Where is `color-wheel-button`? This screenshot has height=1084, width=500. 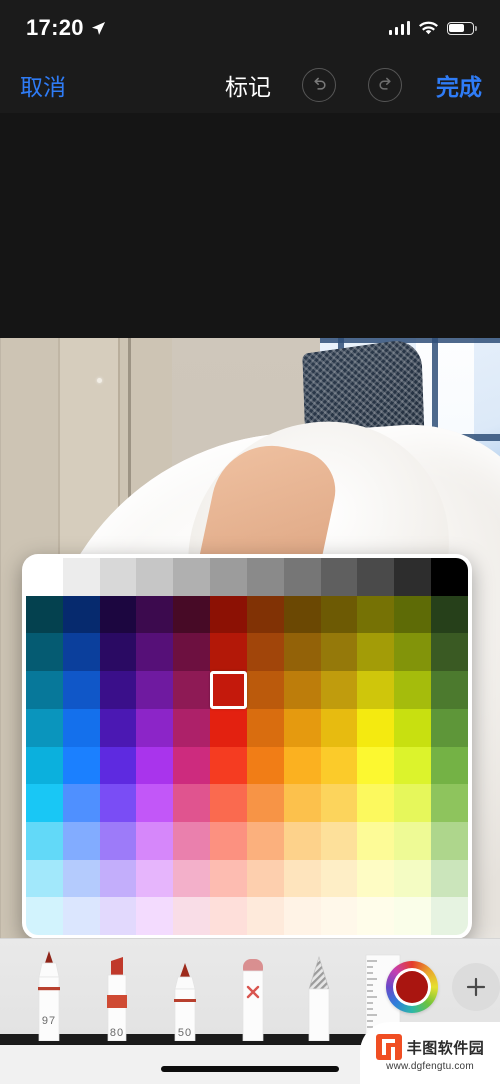
color-wheel-button is located at coordinates (412, 987).